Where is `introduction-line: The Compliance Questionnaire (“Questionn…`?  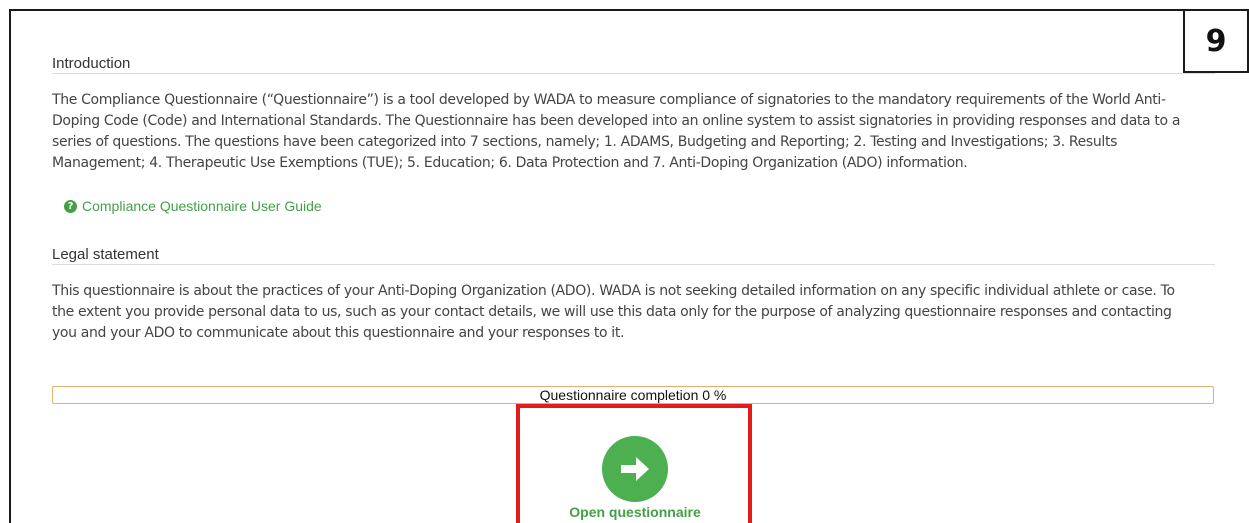 introduction-line: The Compliance Questionnaire (“Questionn… is located at coordinates (609, 100).